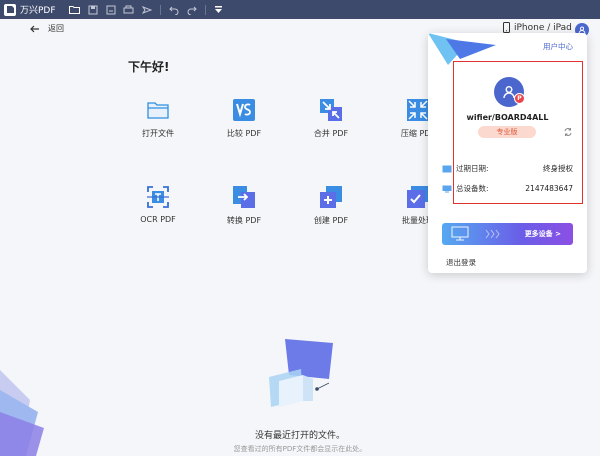 The height and width of the screenshot is (456, 600). Describe the element at coordinates (25, 408) in the screenshot. I see `corner-decoration` at that location.